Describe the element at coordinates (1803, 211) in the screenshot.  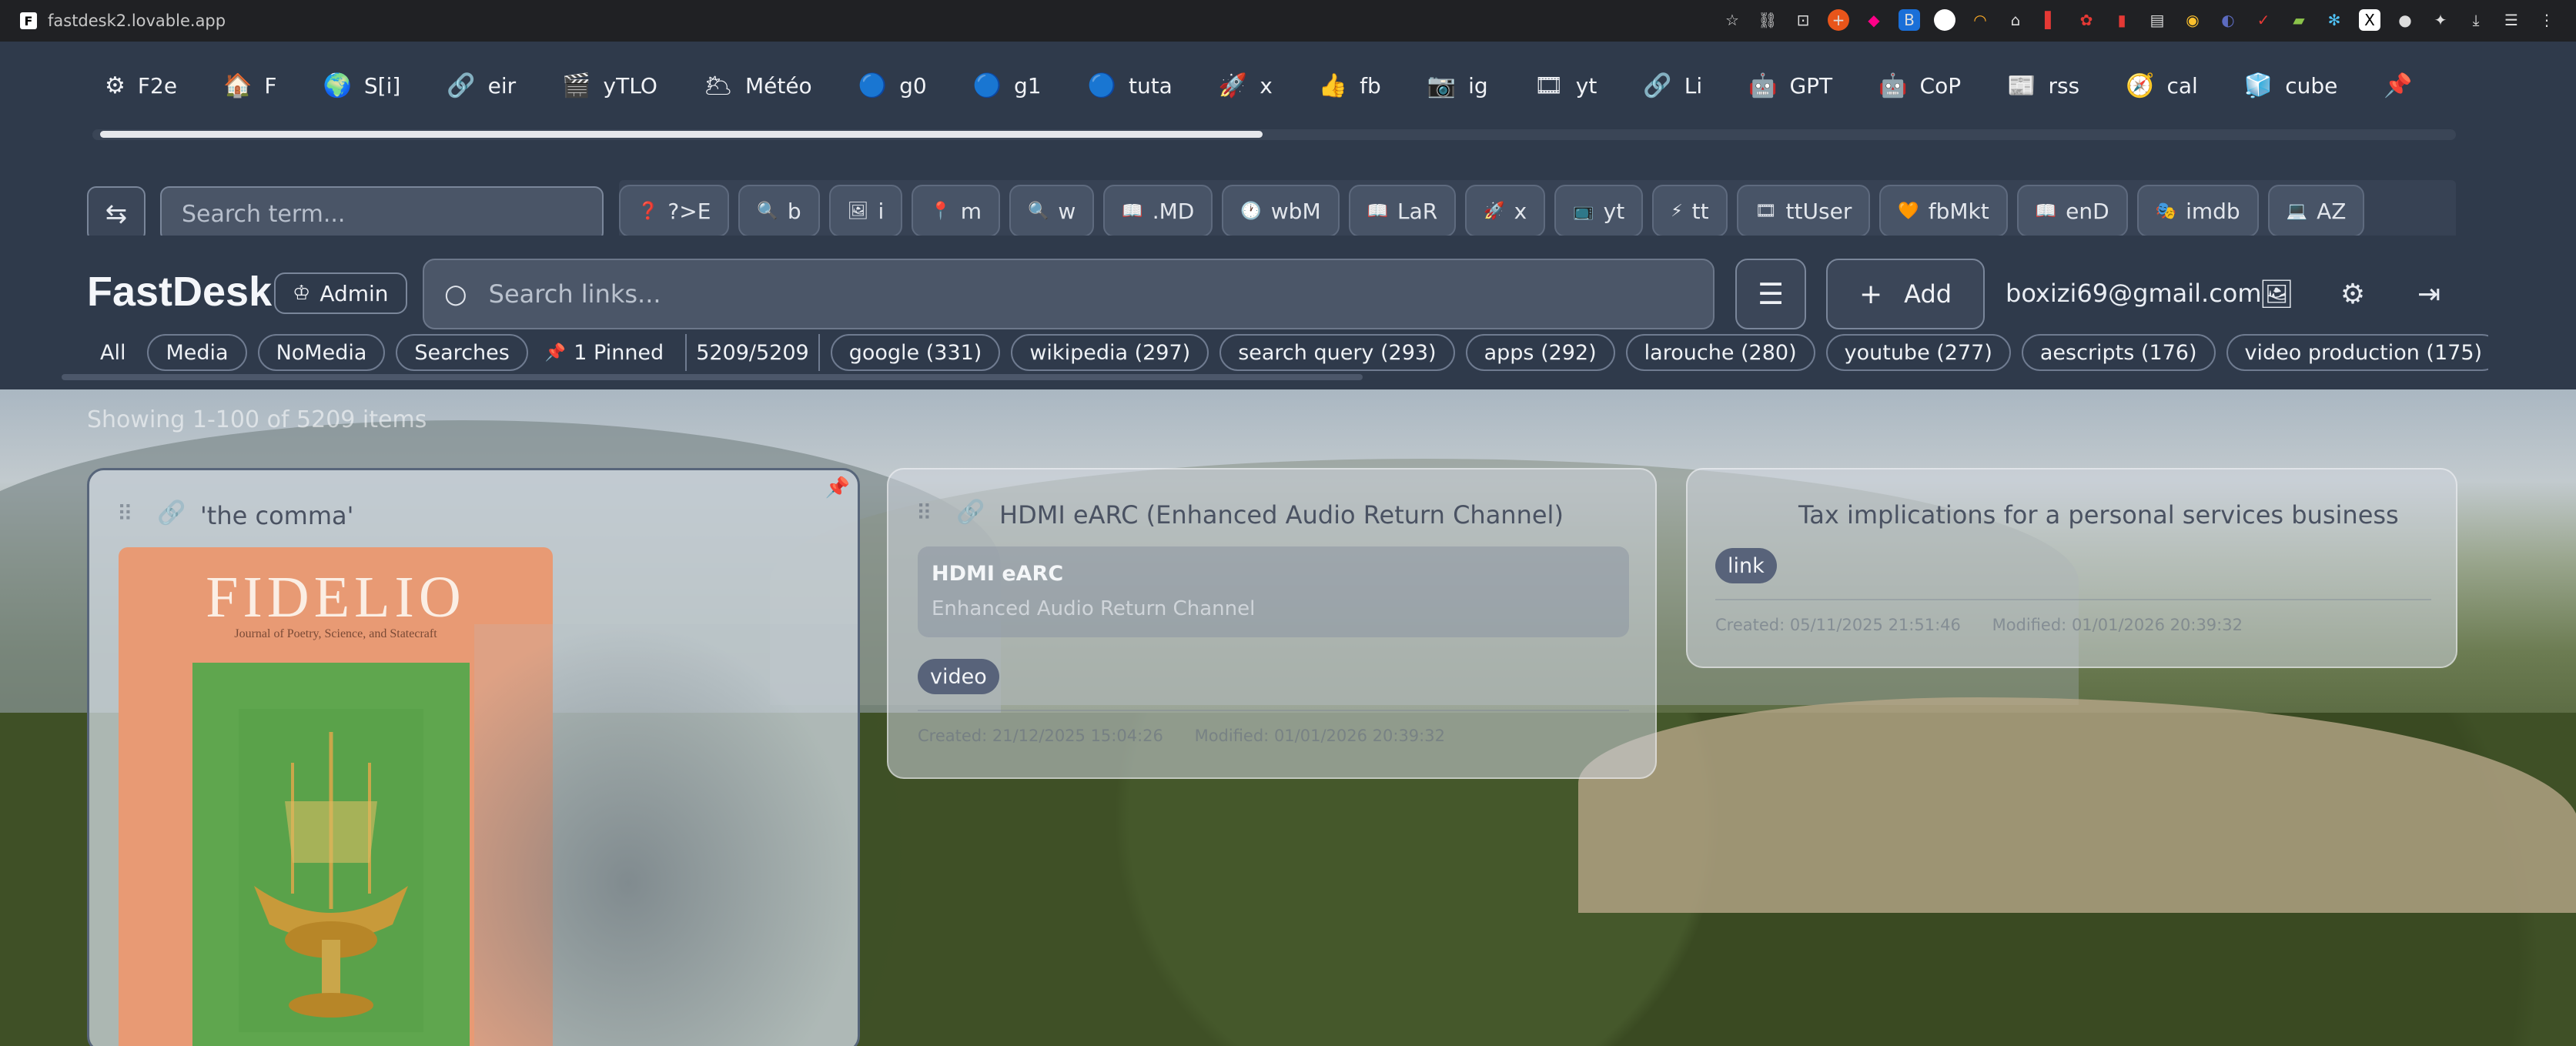
I see `quick-tag-button: 🎞 ttUser` at that location.